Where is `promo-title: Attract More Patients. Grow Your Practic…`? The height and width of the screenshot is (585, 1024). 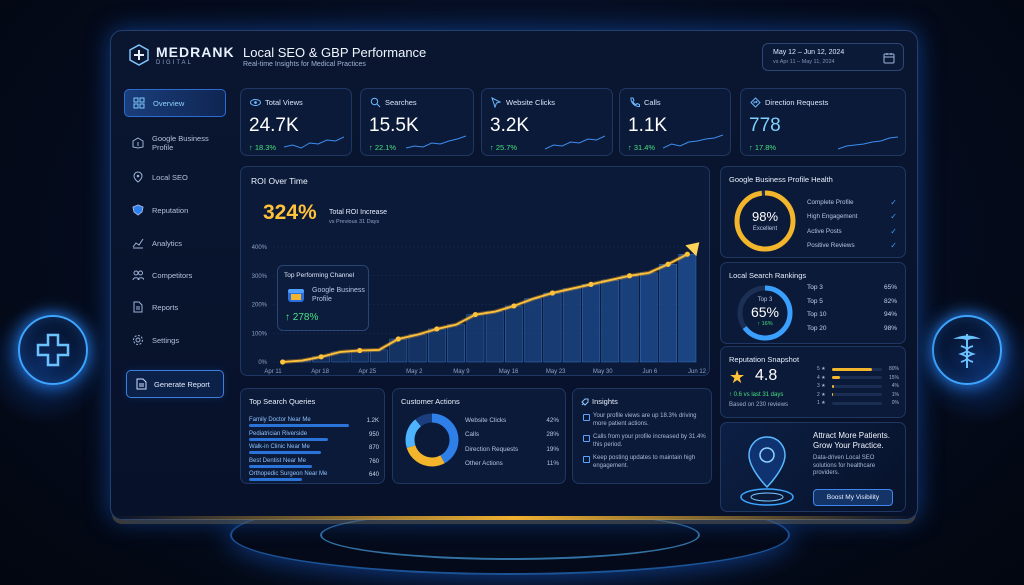 promo-title: Attract More Patients. Grow Your Practic… is located at coordinates (851, 440).